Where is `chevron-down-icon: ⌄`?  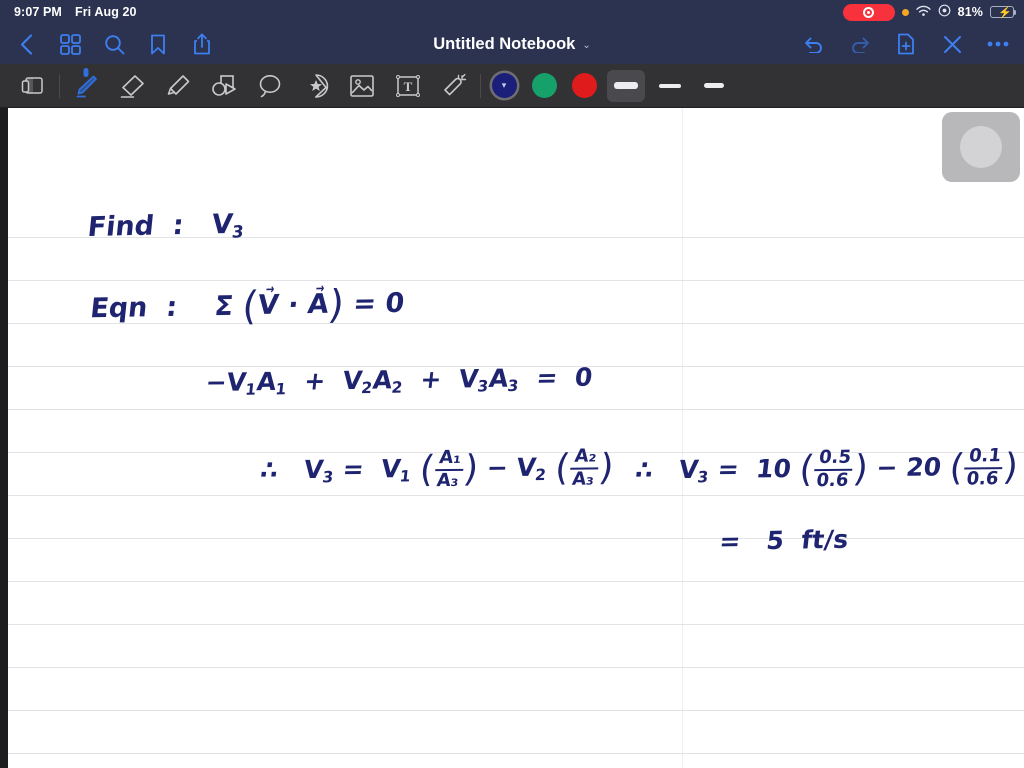 chevron-down-icon: ⌄ is located at coordinates (586, 45).